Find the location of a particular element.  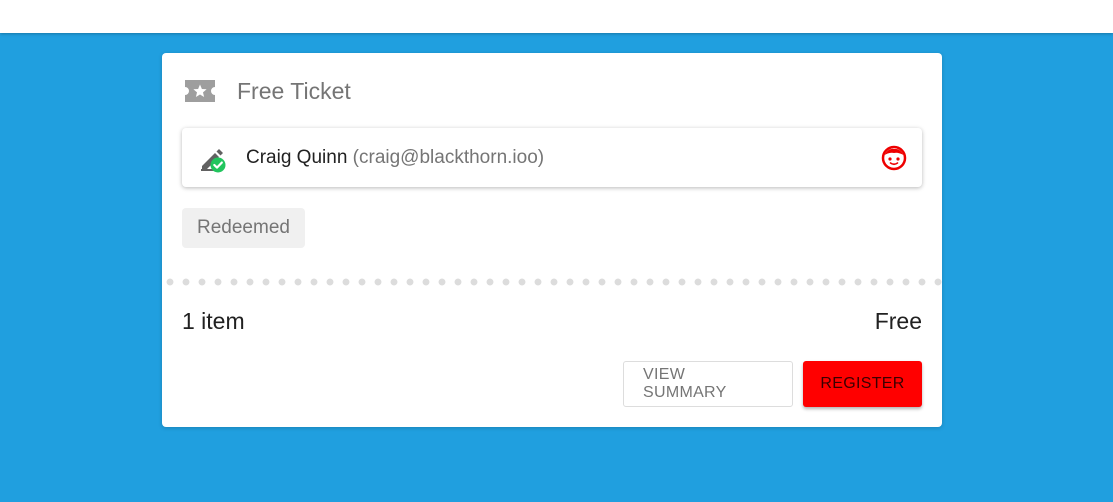

top-app-bar is located at coordinates (556, 16).